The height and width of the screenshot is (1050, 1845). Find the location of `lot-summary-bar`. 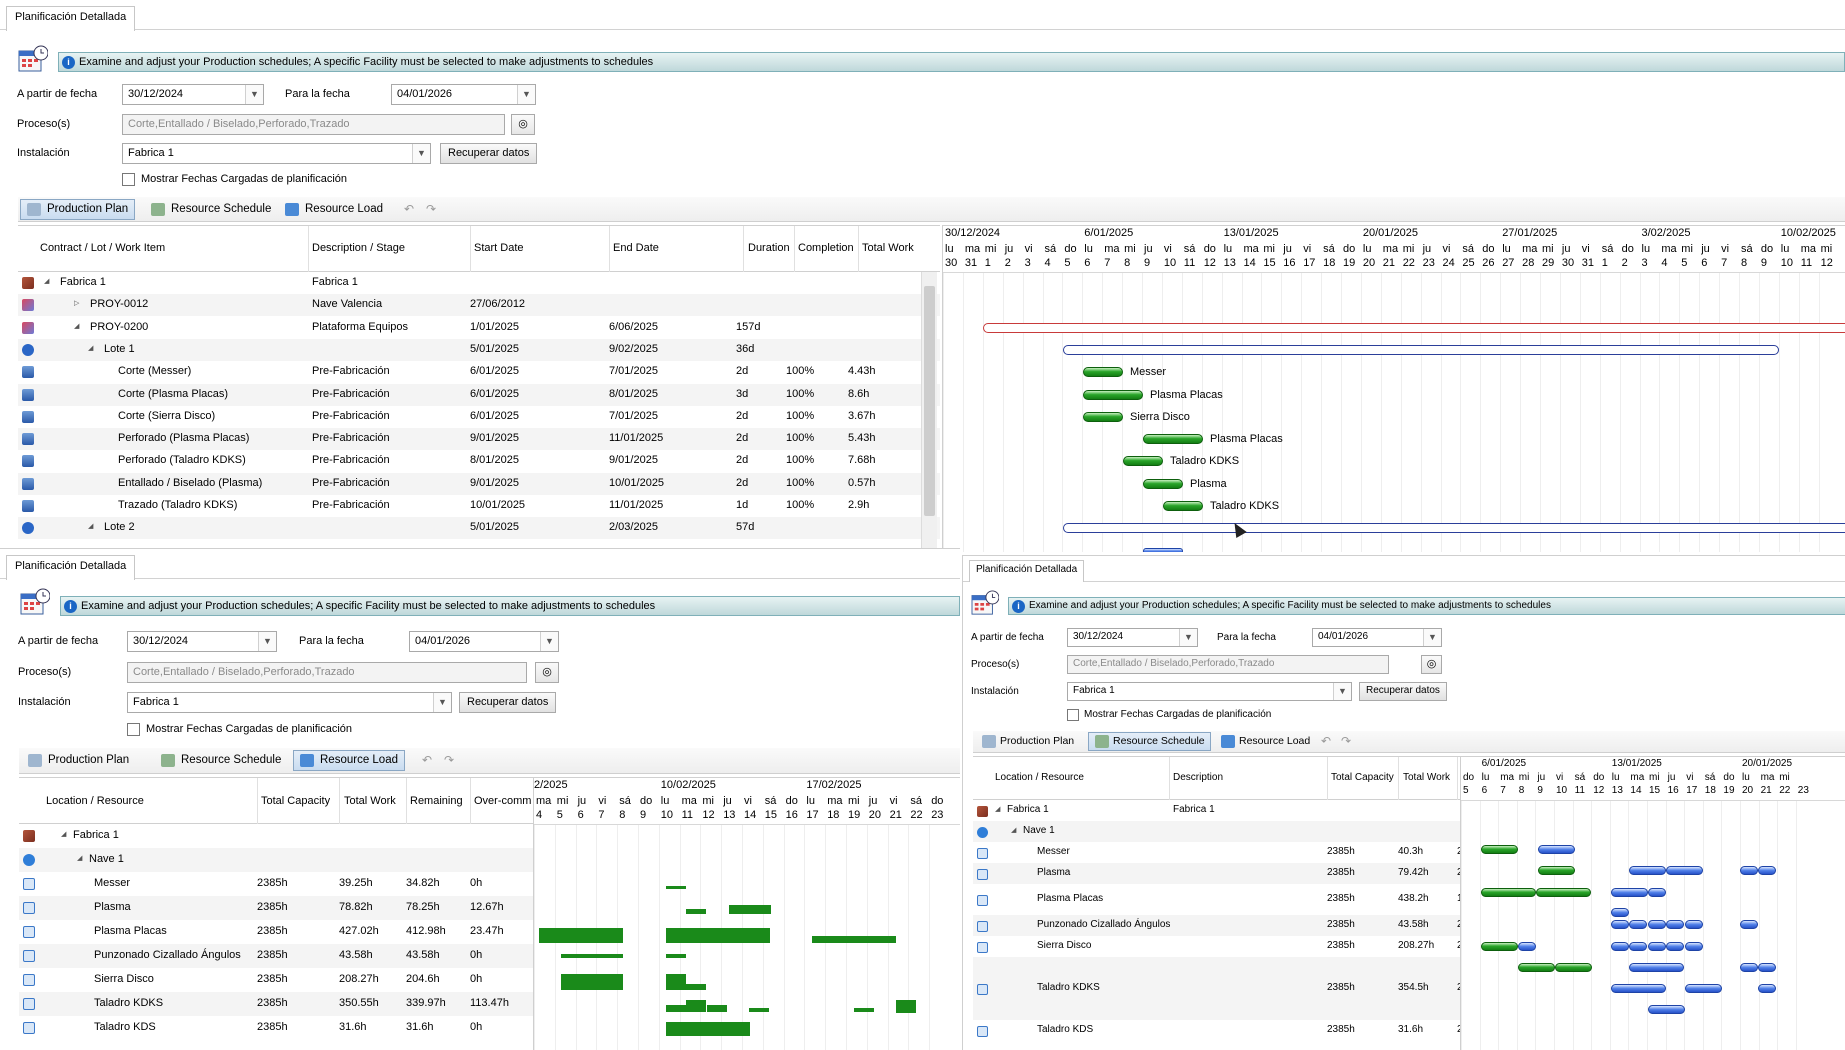

lot-summary-bar is located at coordinates (1421, 349).